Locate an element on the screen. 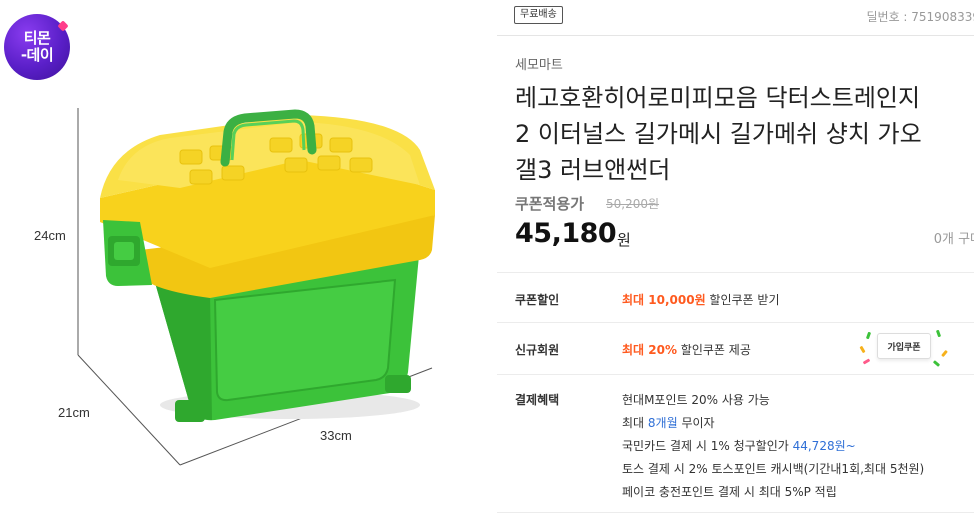 This screenshot has height=517, width=974. benefit-item: 국민카드 결제 시 1% 청구할인가 44,728원~ is located at coordinates (739, 446).